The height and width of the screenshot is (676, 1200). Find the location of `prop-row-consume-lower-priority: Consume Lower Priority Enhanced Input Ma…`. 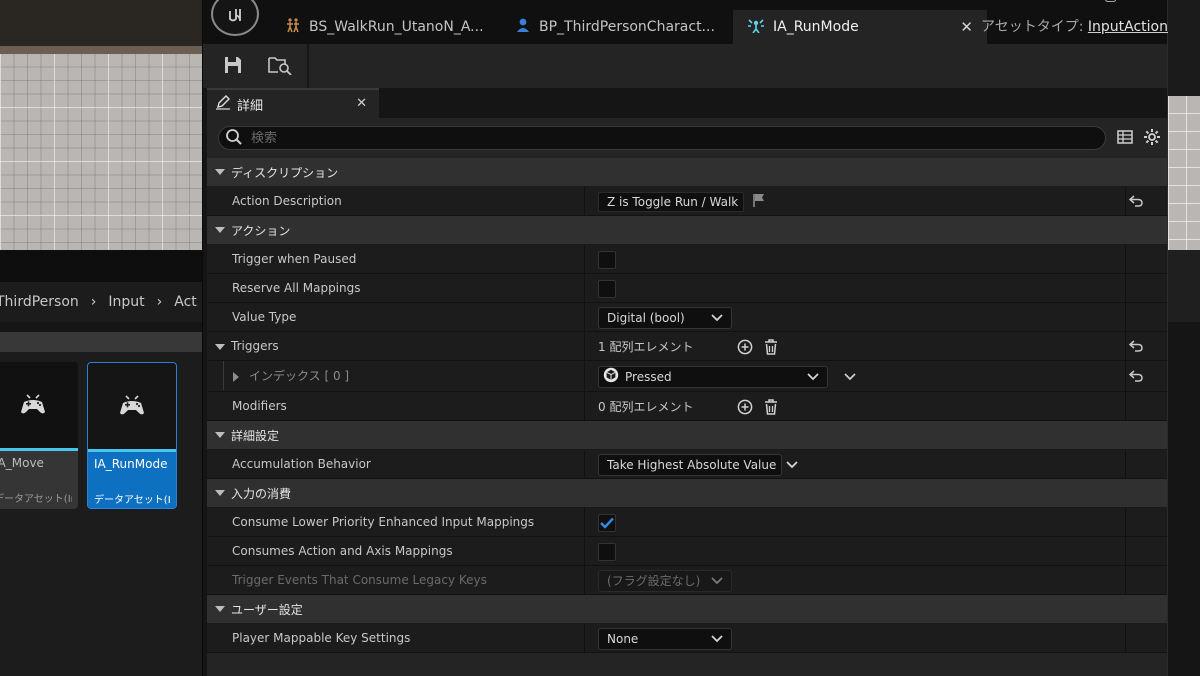

prop-row-consume-lower-priority: Consume Lower Priority Enhanced Input Ma… is located at coordinates (687, 522).